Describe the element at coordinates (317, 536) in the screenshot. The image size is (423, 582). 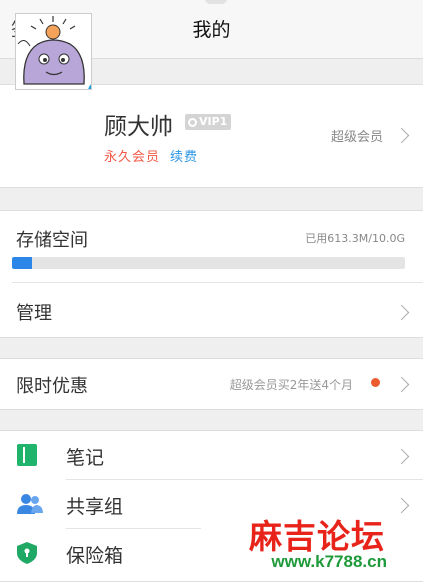
I see `watermark-title: 麻吉论坛` at that location.